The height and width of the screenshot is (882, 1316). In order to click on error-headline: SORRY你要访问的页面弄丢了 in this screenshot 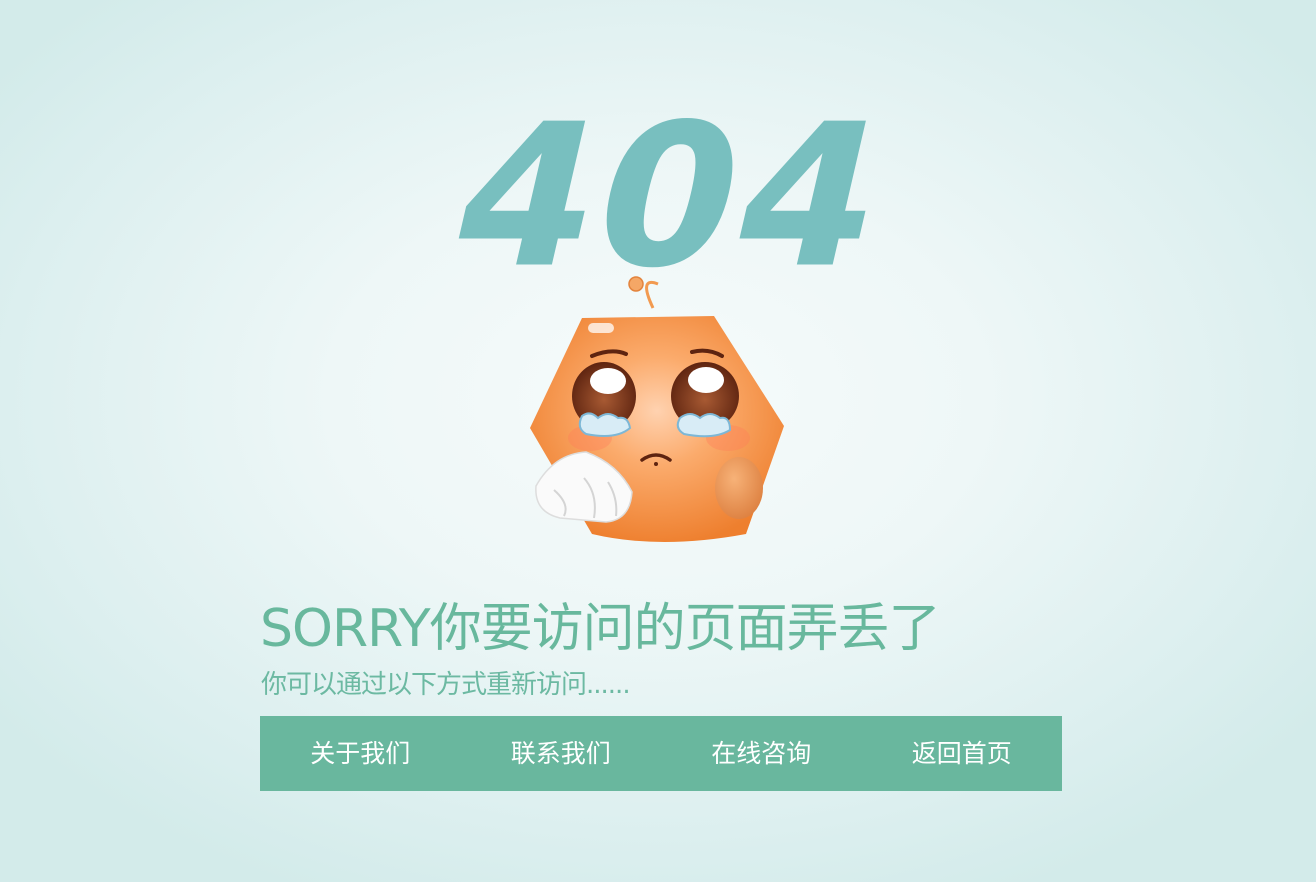, I will do `click(600, 629)`.